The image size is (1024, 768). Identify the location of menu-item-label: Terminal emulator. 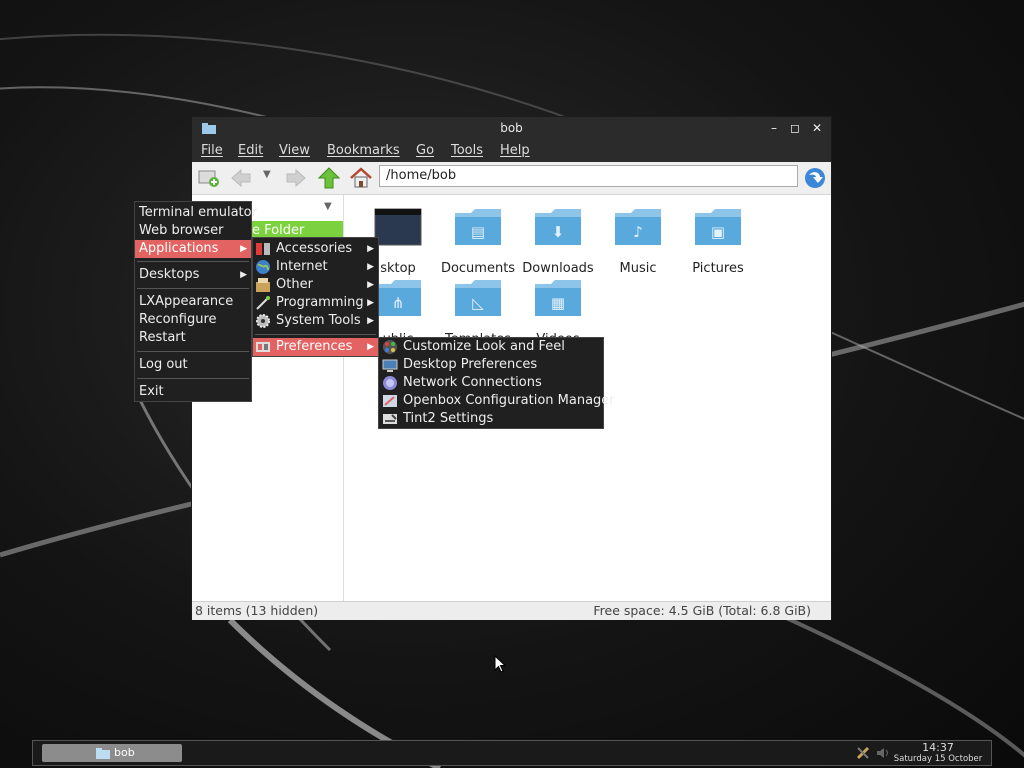
(198, 212).